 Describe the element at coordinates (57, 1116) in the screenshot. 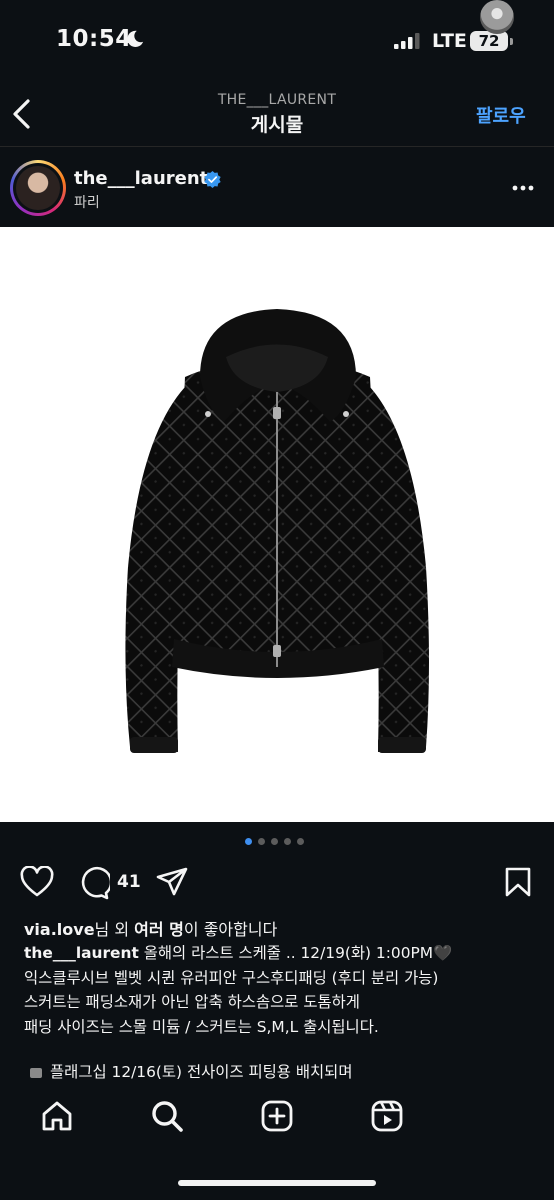

I see `home-icon` at that location.